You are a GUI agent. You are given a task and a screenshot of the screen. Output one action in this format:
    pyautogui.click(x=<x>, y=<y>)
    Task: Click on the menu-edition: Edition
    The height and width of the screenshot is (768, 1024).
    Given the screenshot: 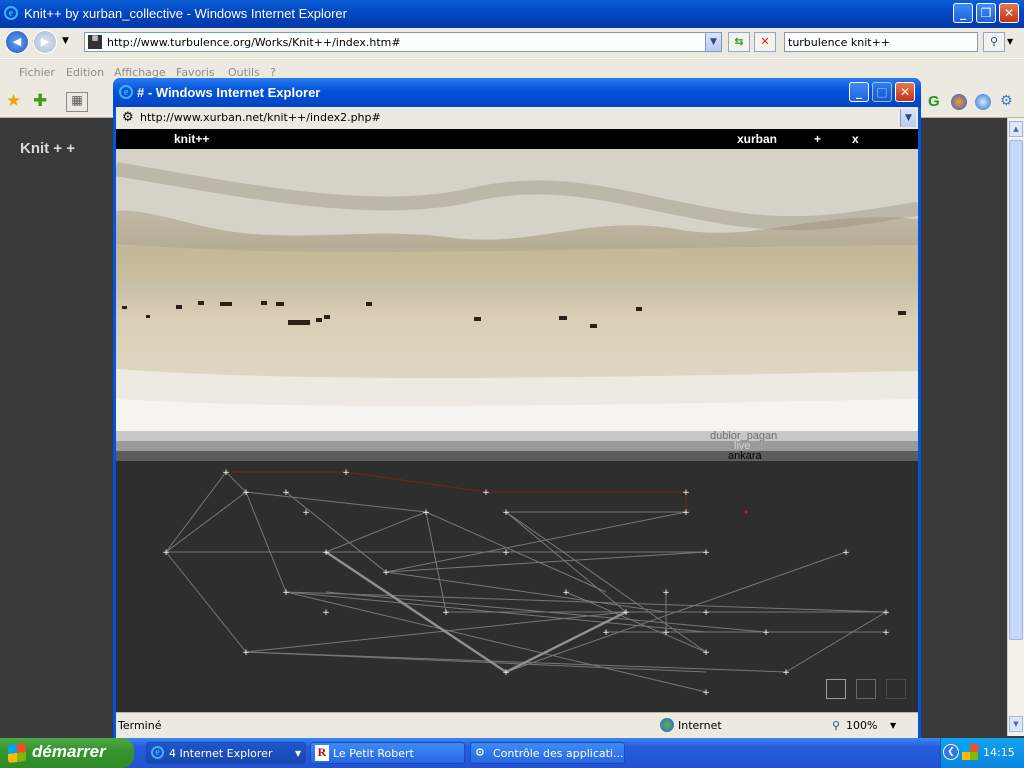 What is the action you would take?
    pyautogui.click(x=85, y=72)
    